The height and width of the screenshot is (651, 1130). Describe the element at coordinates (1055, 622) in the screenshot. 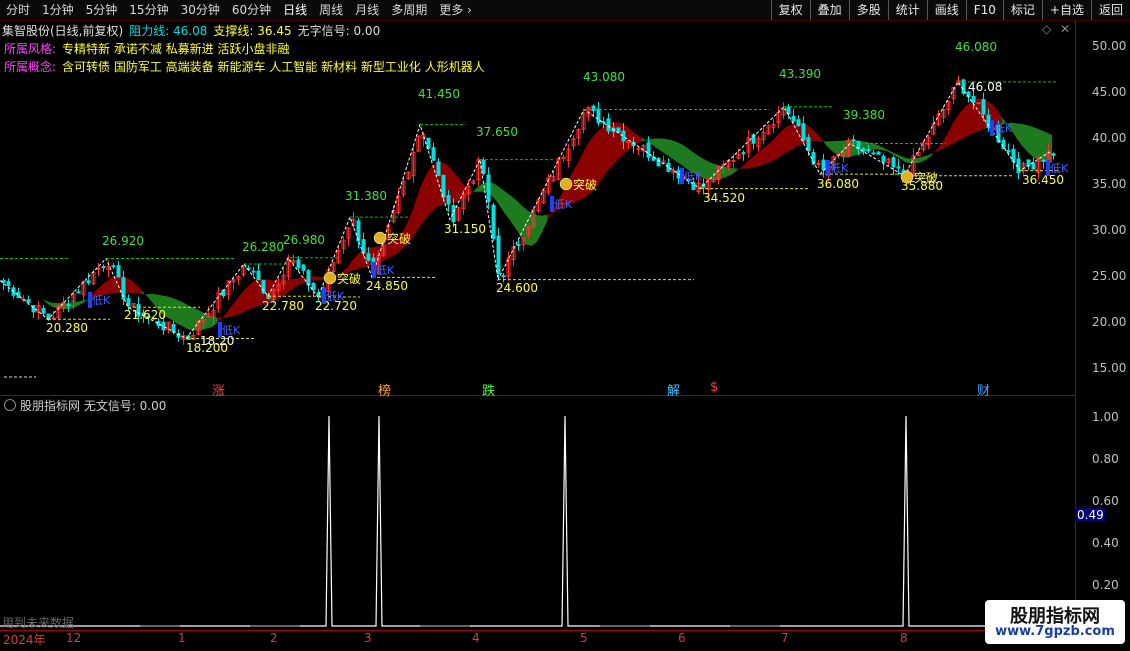

I see `watermark-logo: 股朋指标网 www.7gpzb.com` at that location.